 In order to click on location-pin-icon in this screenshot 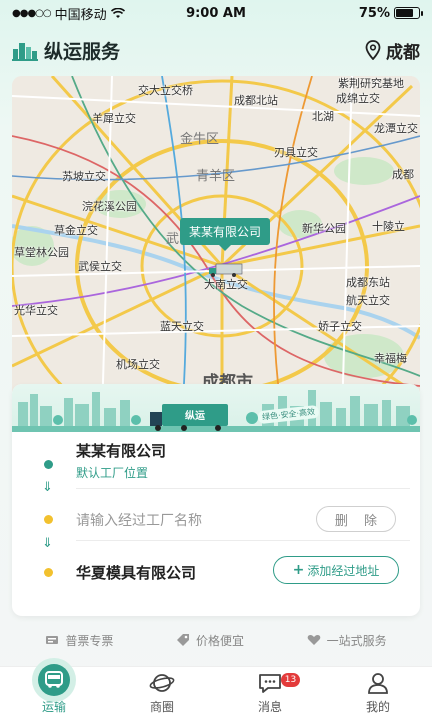, I will do `click(373, 50)`.